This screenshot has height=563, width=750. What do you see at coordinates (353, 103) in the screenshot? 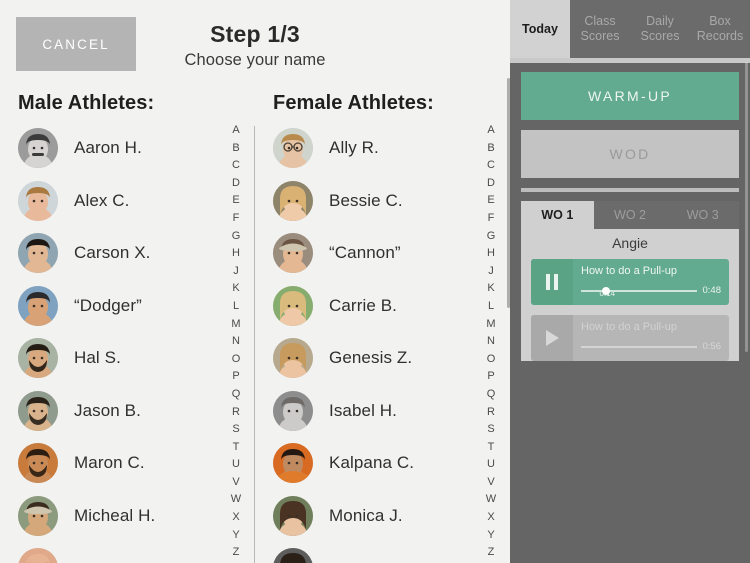
I see `female-column-title: Female Athletes:` at bounding box center [353, 103].